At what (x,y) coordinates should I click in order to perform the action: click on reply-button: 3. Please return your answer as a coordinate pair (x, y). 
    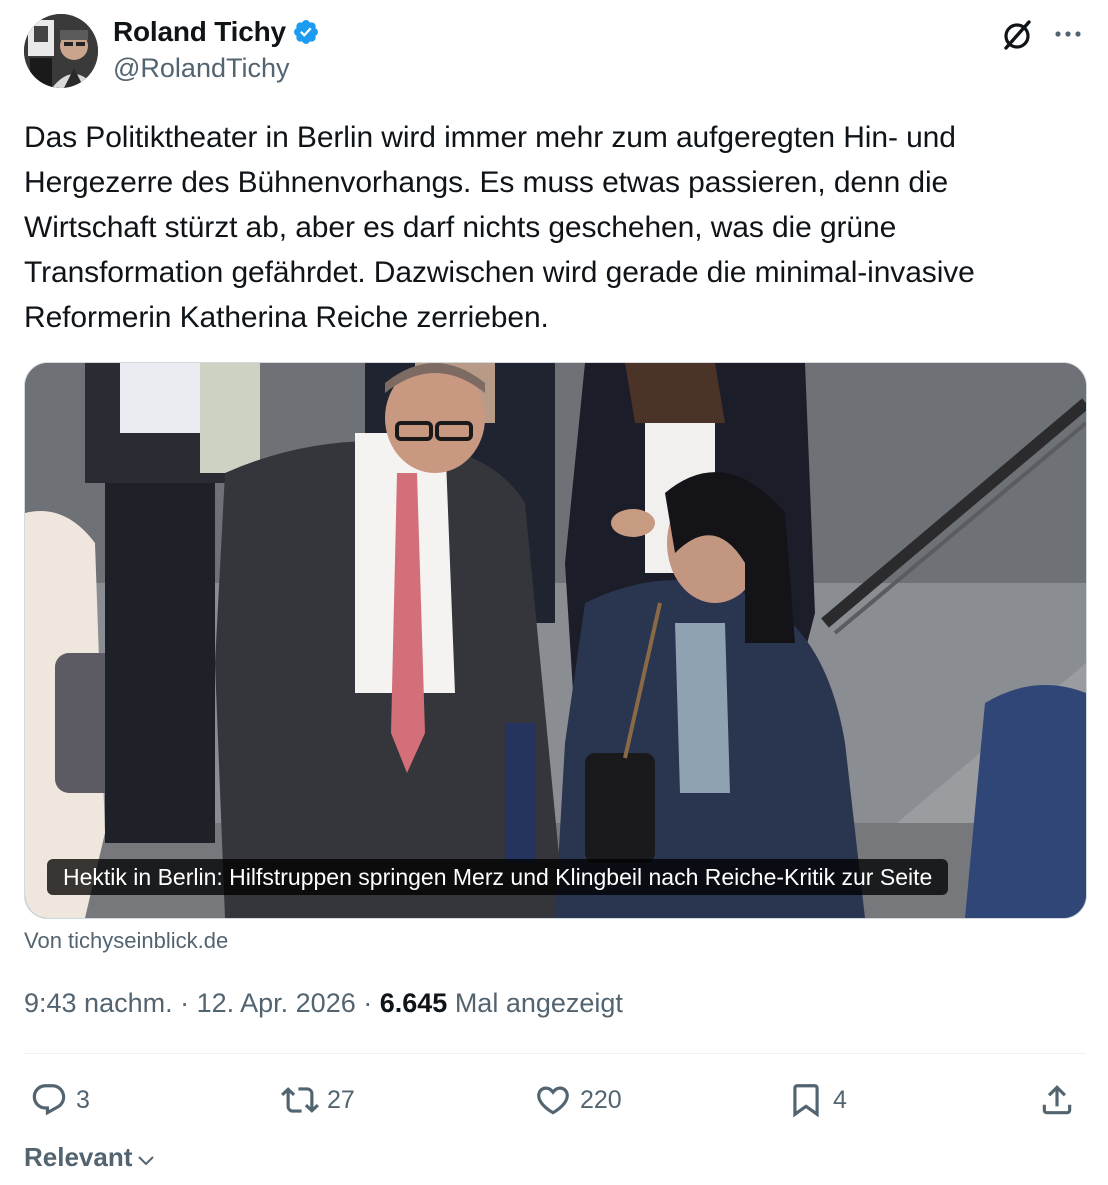
    Looking at the image, I should click on (60, 1100).